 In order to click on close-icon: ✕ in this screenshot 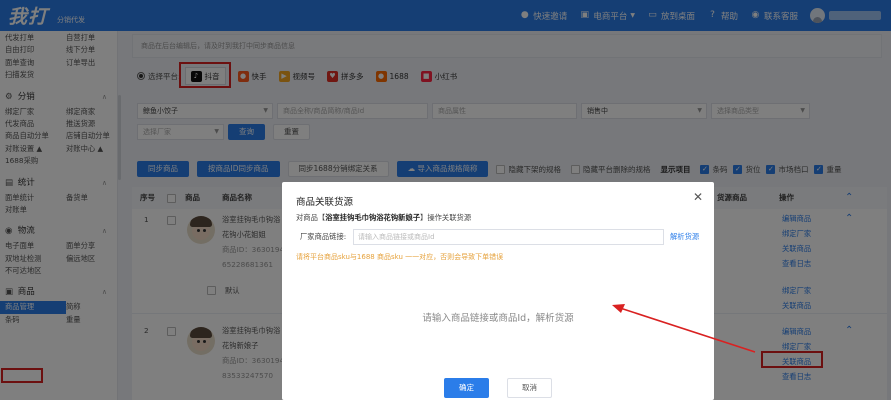, I will do `click(698, 197)`.